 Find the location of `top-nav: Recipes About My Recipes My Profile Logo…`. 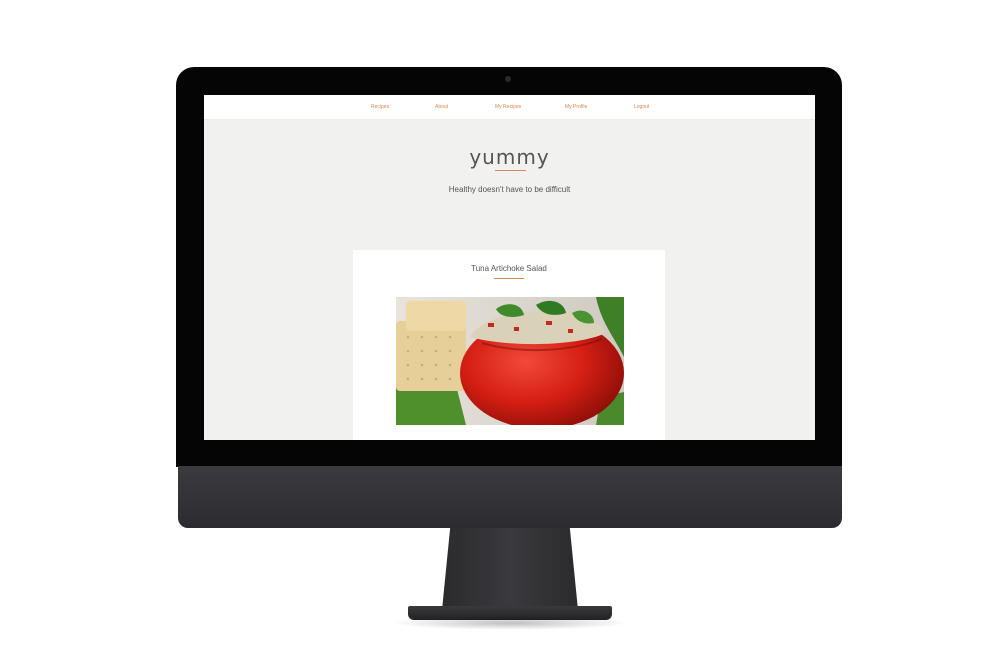

top-nav: Recipes About My Recipes My Profile Logo… is located at coordinates (509, 107).